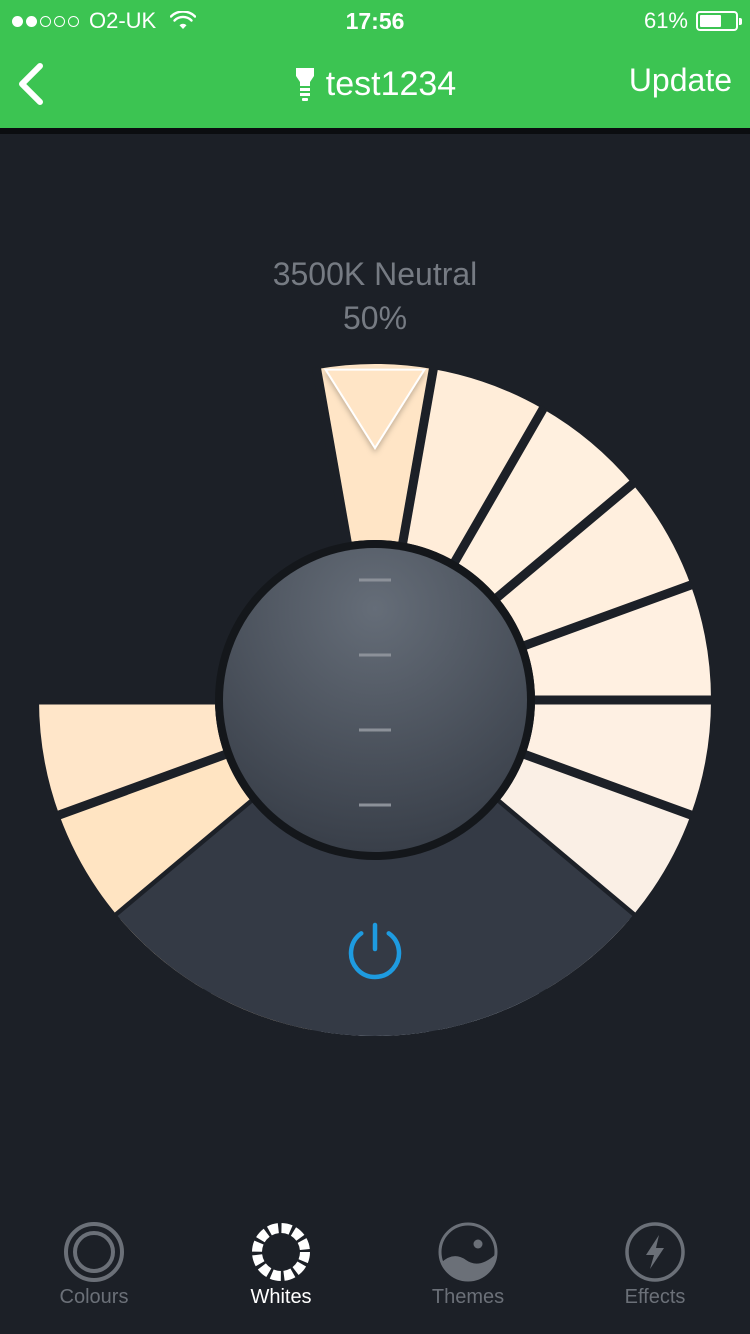 This screenshot has height=1334, width=750. What do you see at coordinates (655, 1297) in the screenshot?
I see `tab-effects-label: Effects` at bounding box center [655, 1297].